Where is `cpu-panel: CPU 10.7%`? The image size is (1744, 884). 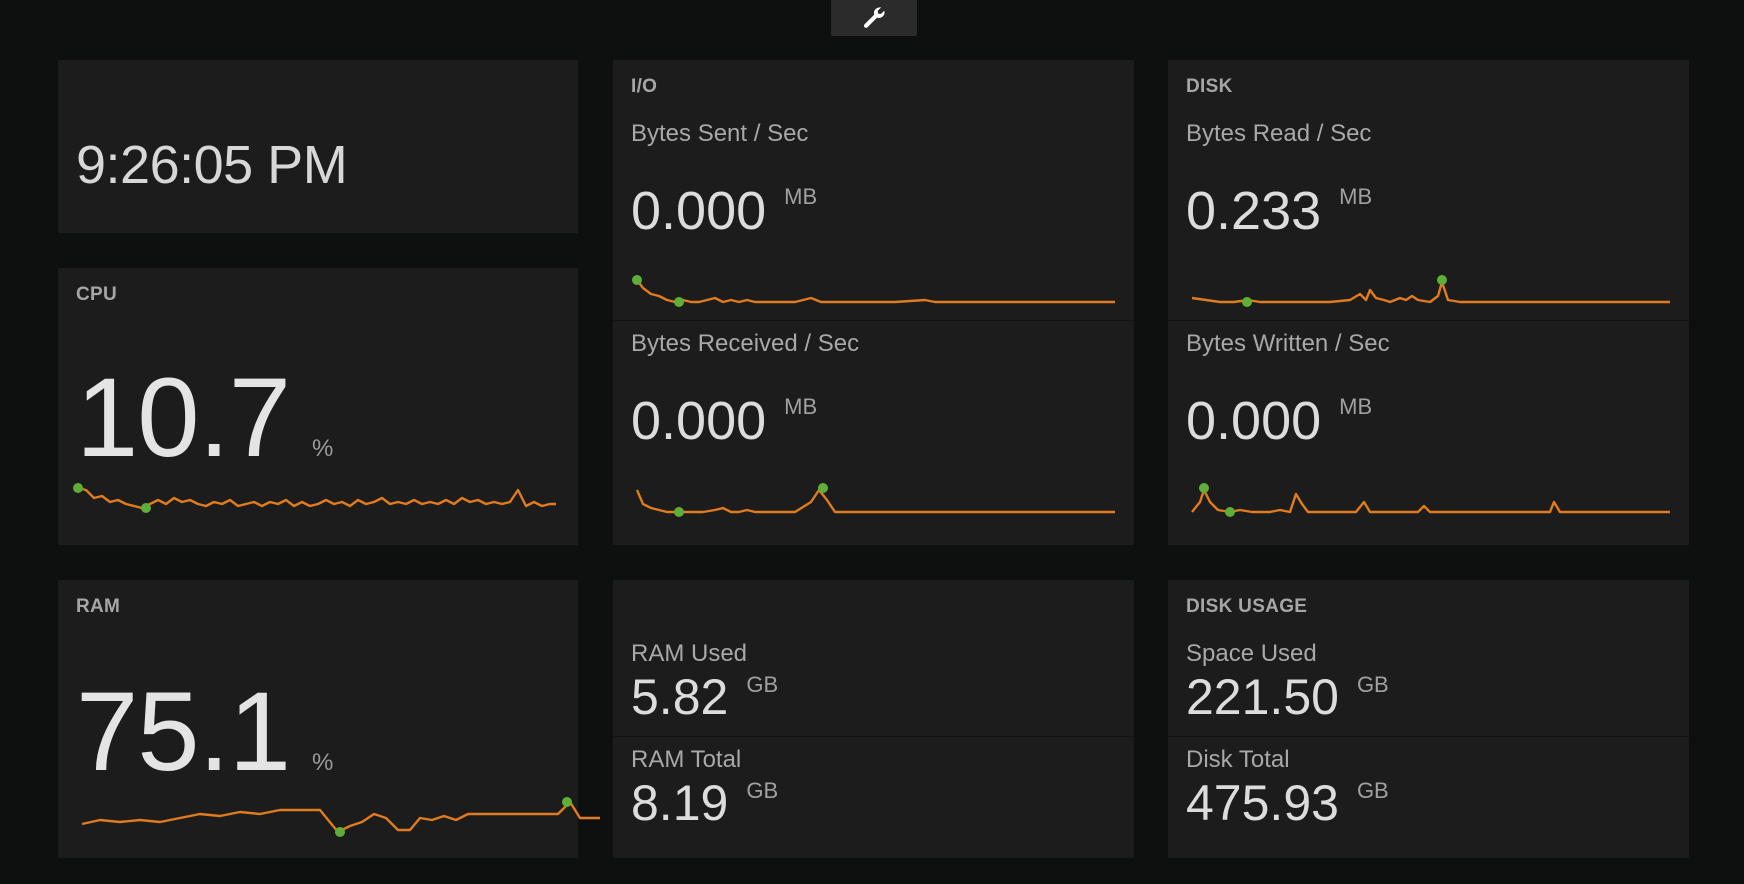
cpu-panel: CPU 10.7% is located at coordinates (318, 406).